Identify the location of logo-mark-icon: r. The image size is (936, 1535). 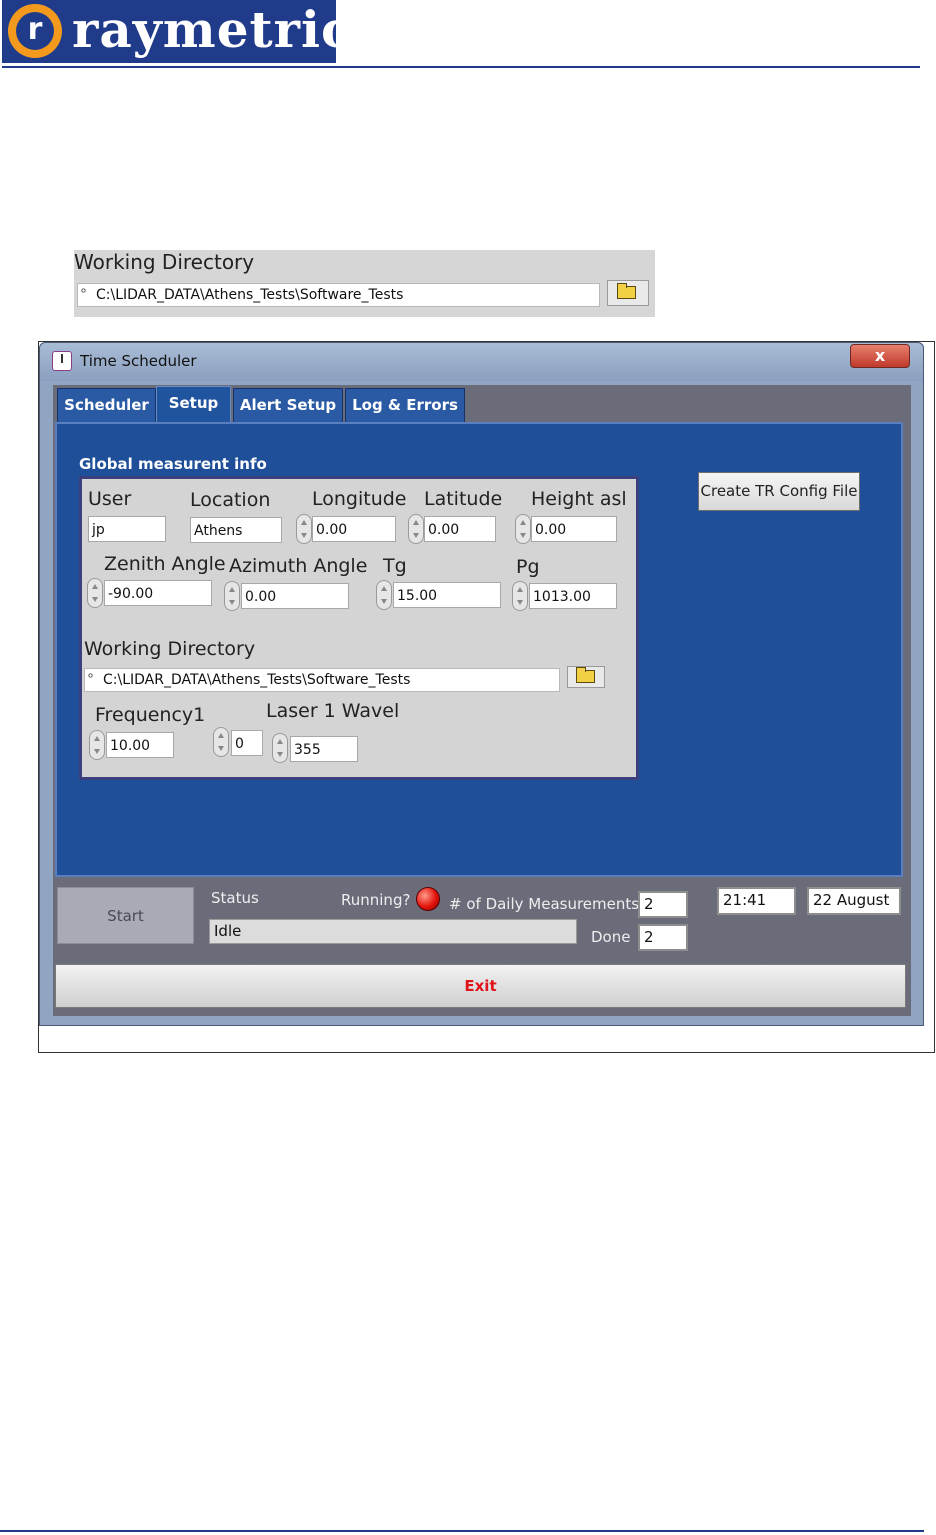
(35, 31).